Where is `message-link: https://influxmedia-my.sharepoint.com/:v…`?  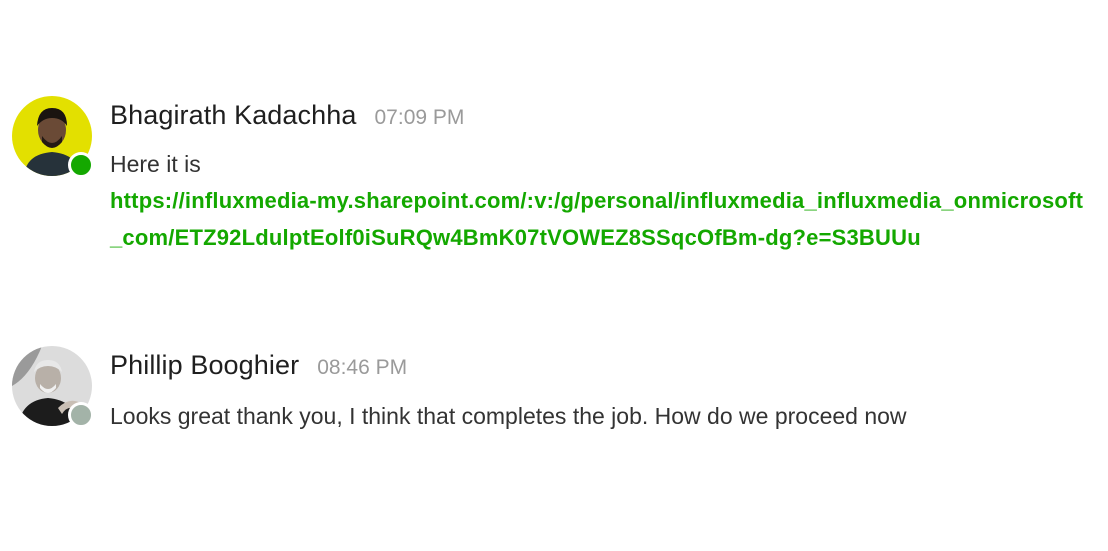 message-link: https://influxmedia-my.sharepoint.com/:v… is located at coordinates (600, 219).